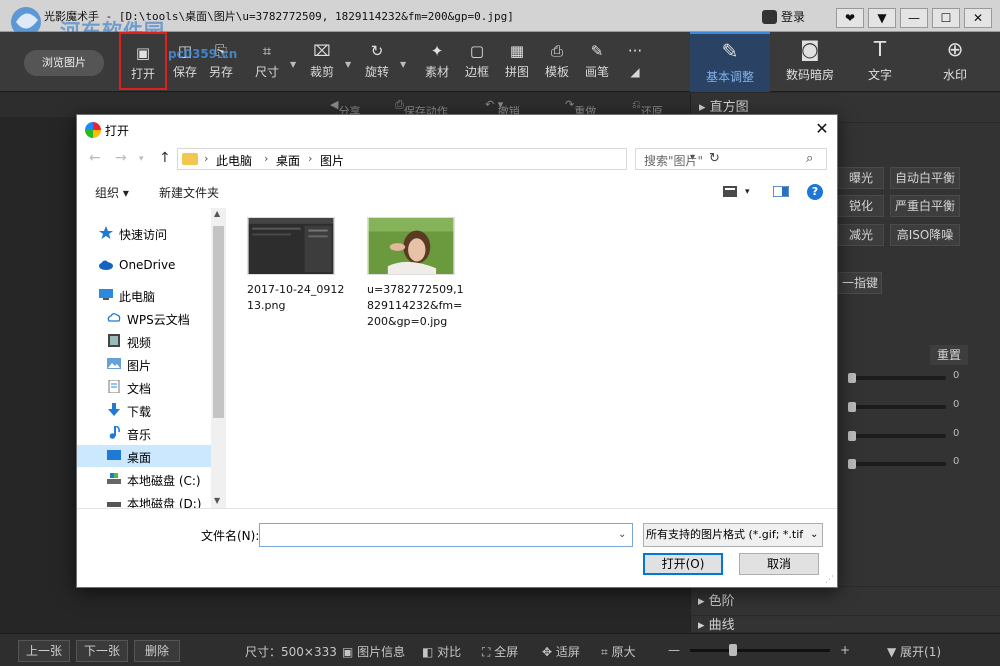  I want to click on rotate-button: ↻ 旋转, so click(377, 64).